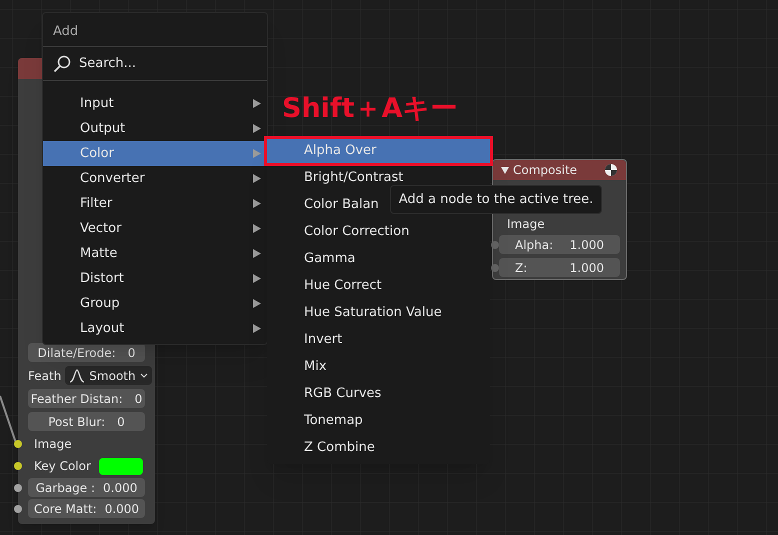 The image size is (778, 535). I want to click on shortcut-annotation: Shift＋Aキー, so click(370, 108).